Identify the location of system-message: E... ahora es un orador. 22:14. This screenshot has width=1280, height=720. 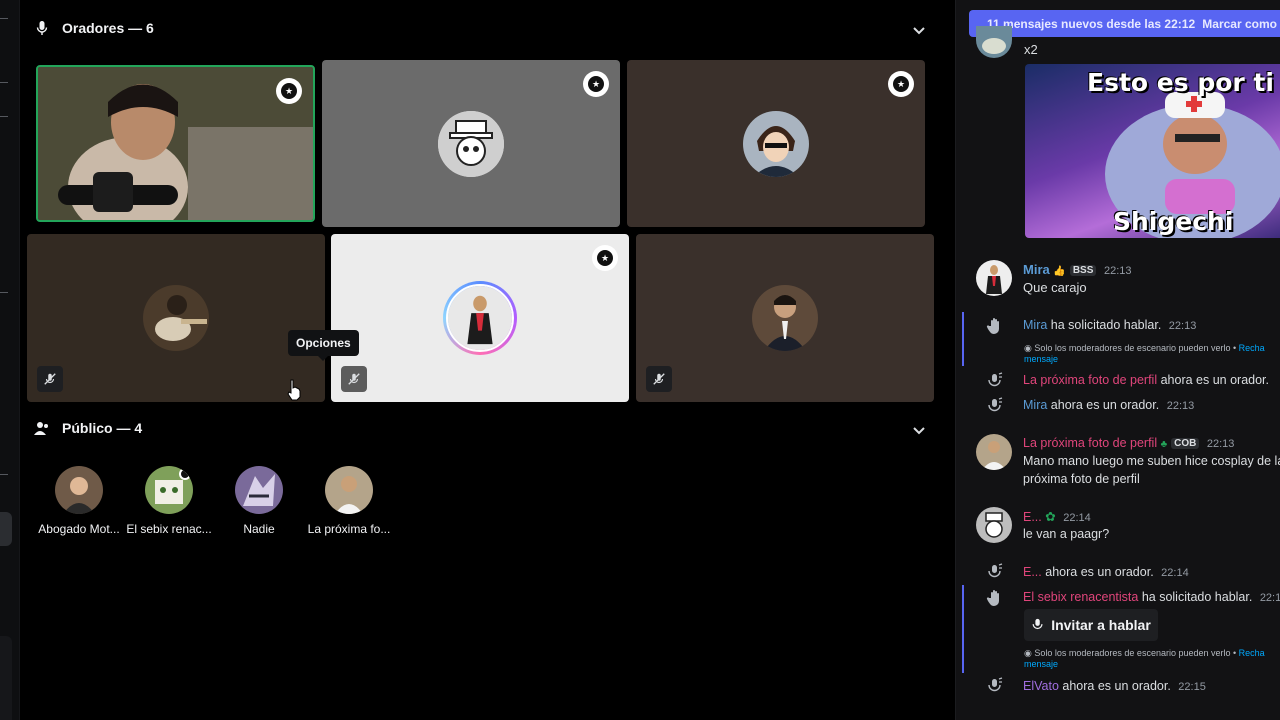
(1106, 572).